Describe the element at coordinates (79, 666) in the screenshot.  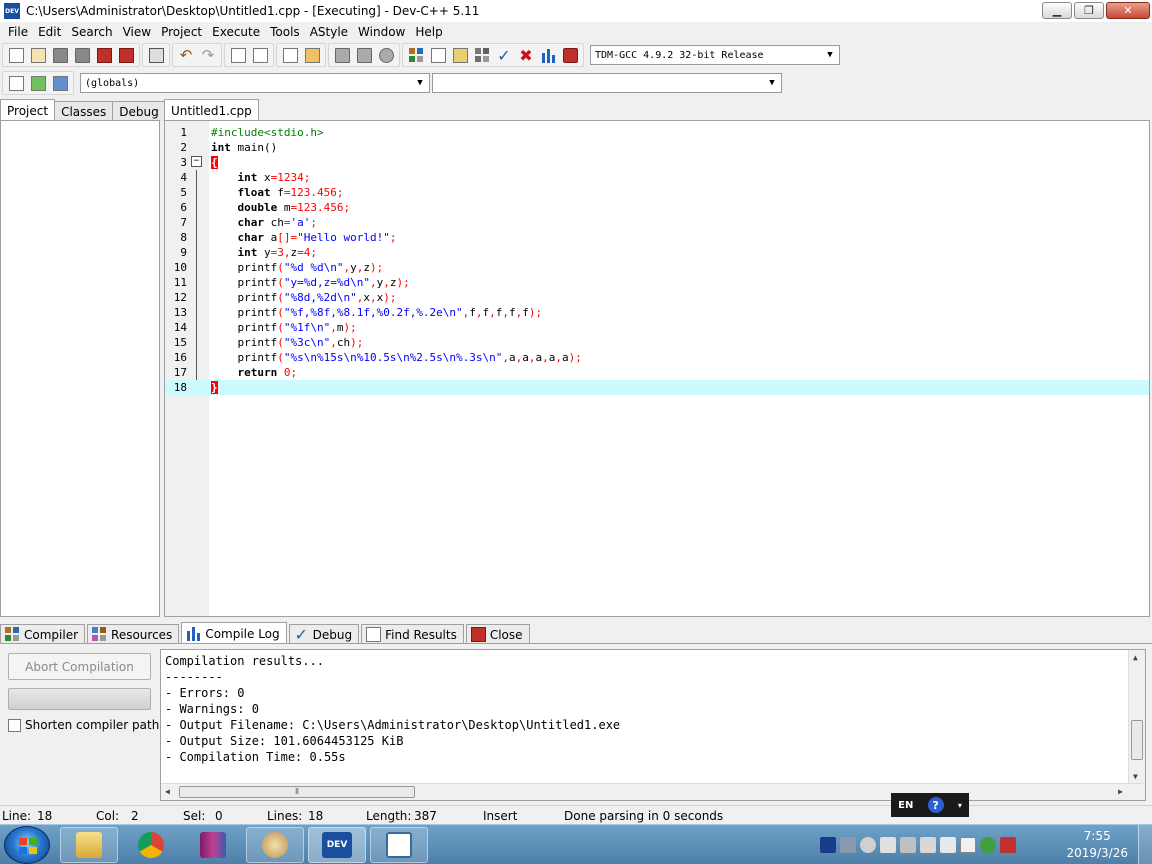
I see `abort-compilation-button: Abort Compilation` at that location.